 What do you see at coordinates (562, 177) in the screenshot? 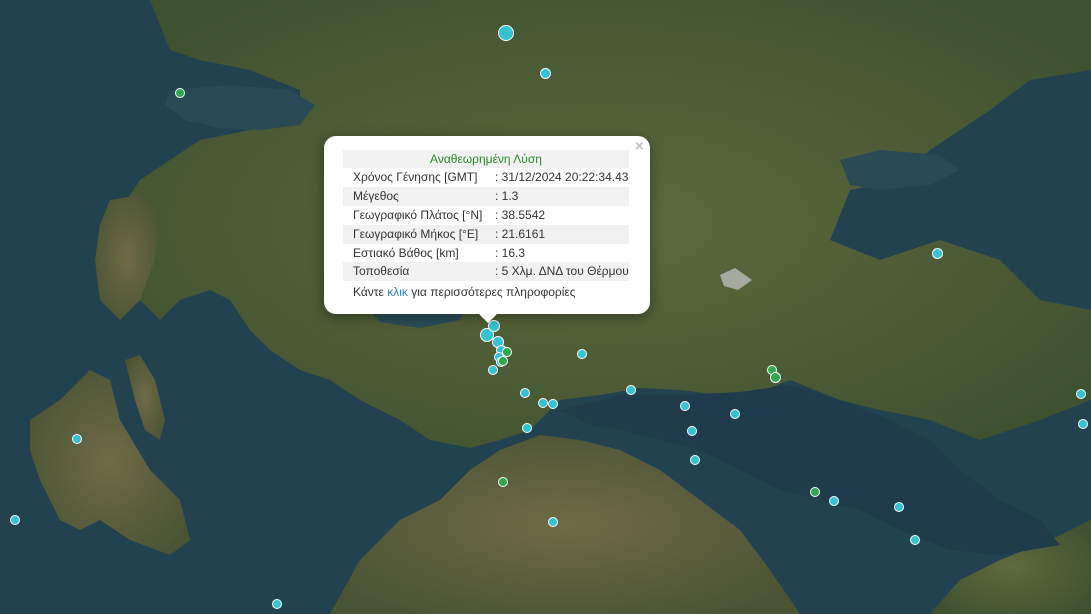
I see `row-value: : 31/12/2024 20:22:34.43` at bounding box center [562, 177].